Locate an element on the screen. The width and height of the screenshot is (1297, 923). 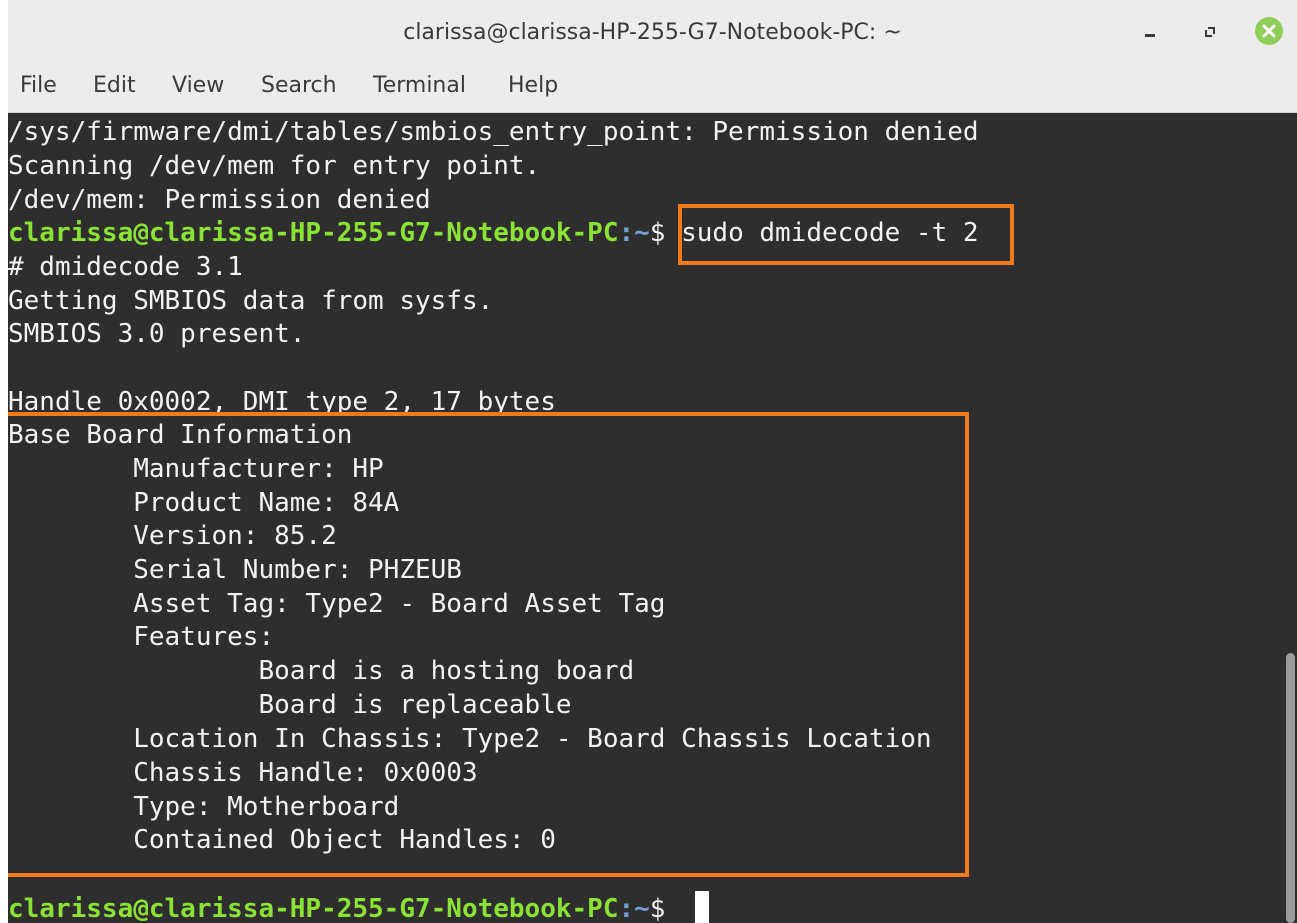
output-line: Version: 85.2 is located at coordinates (172, 536).